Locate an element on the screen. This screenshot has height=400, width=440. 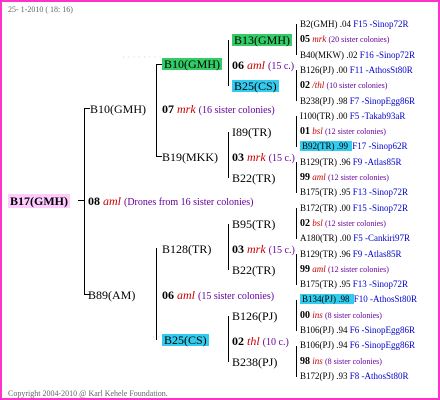
b89-drone-info: 06 aml (15 sister colonies) is located at coordinates (218, 296).